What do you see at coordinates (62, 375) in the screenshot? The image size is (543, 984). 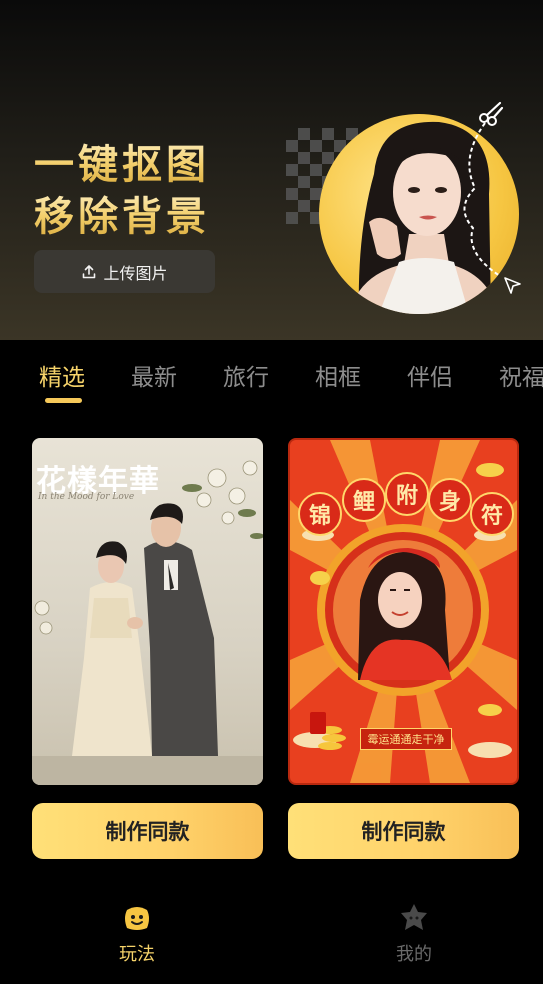 I see `tab-featured: 精选` at bounding box center [62, 375].